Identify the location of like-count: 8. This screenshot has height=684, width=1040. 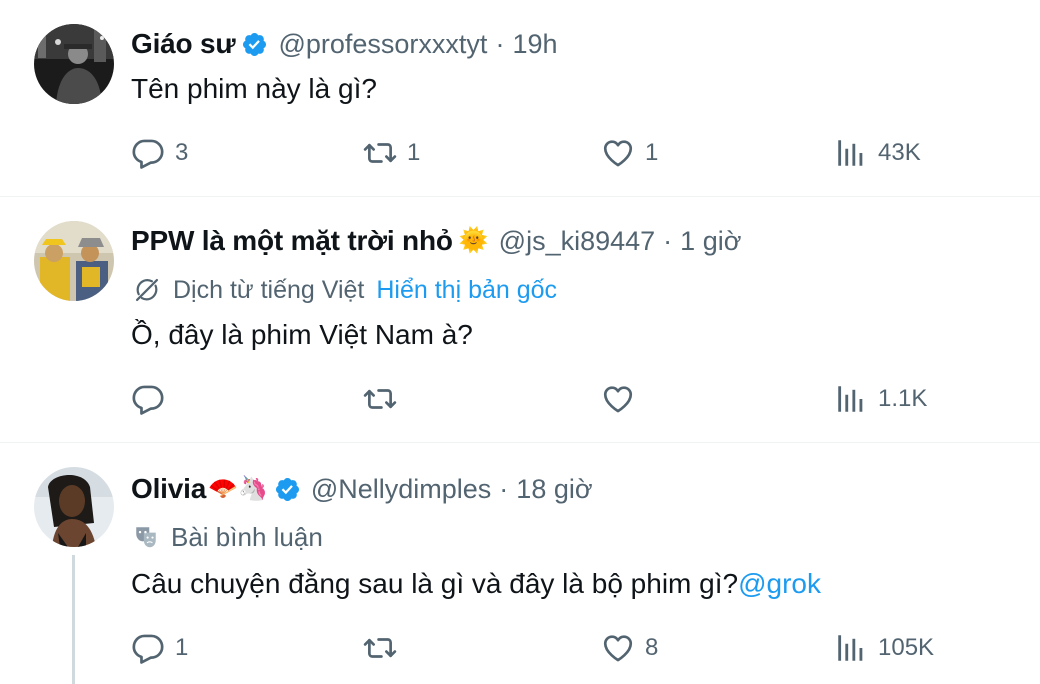
(652, 647).